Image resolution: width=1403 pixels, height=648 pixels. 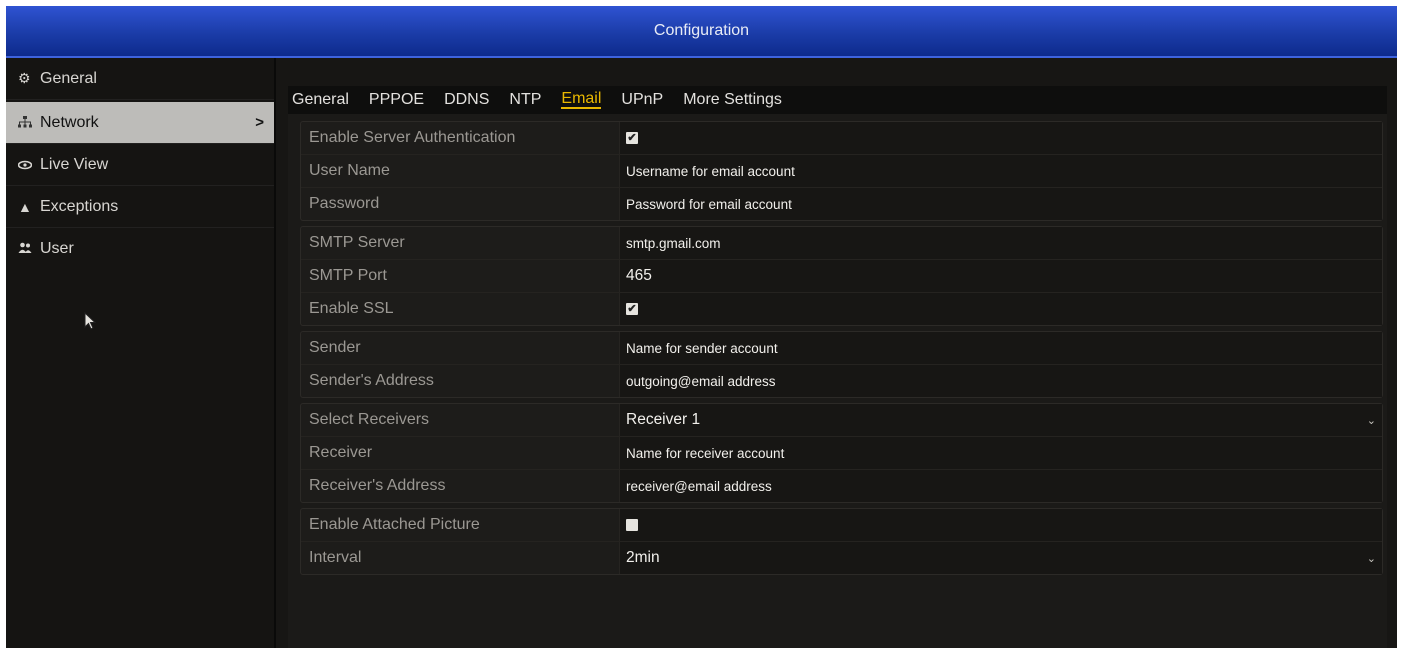 I want to click on field-label: Enable Server Authentication, so click(x=412, y=137).